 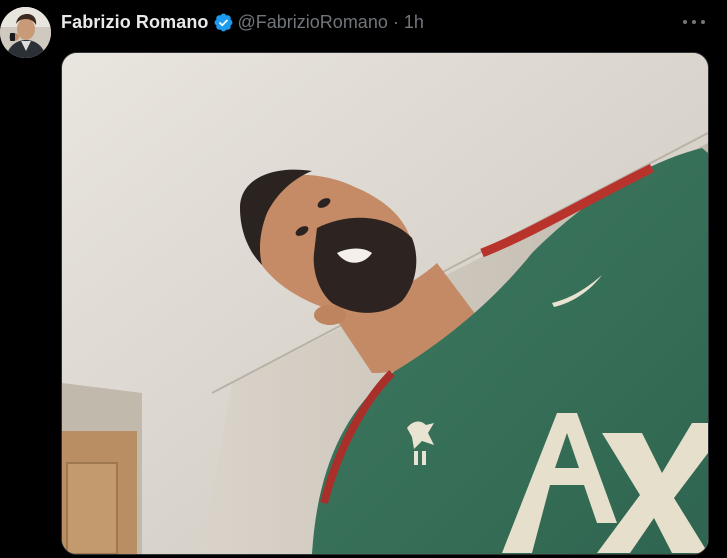 I want to click on timestamp: 1h, so click(x=414, y=22).